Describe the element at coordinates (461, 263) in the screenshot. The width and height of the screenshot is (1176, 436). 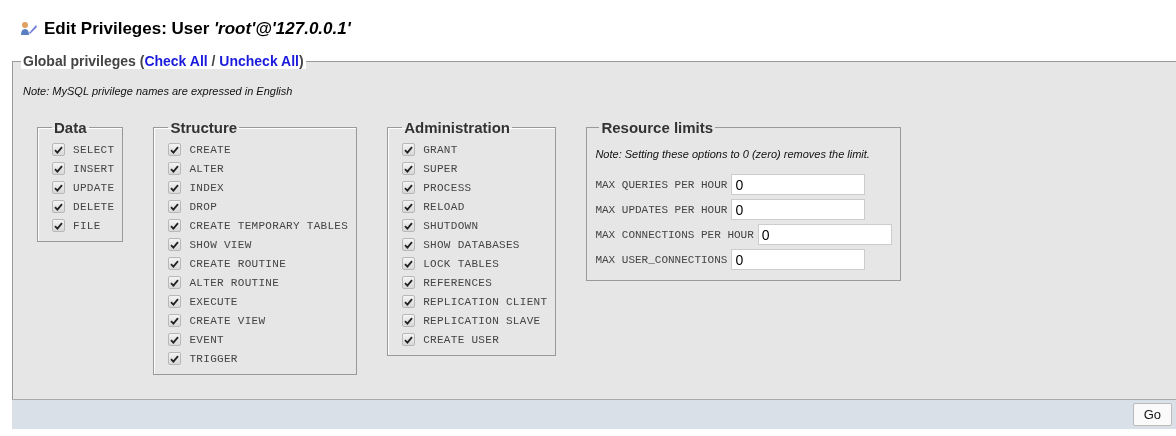
I see `privilege-label: LOCK TABLES` at that location.